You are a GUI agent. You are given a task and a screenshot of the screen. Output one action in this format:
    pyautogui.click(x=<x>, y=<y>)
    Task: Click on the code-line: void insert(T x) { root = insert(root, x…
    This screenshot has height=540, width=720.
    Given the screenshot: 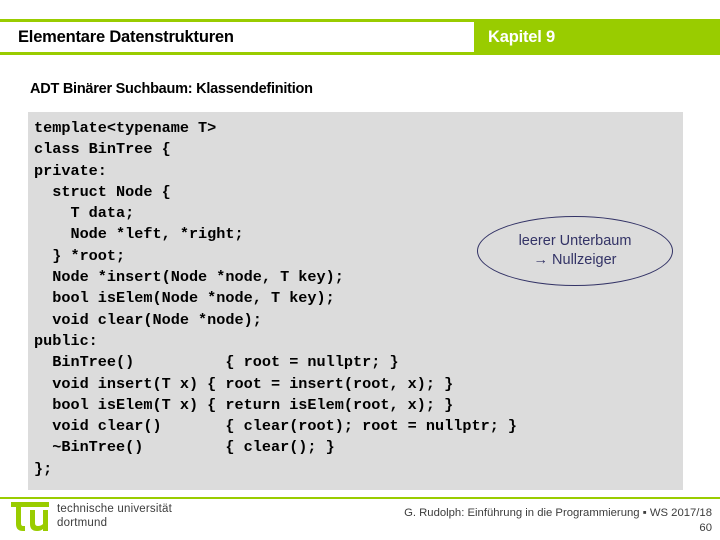 What is the action you would take?
    pyautogui.click(x=244, y=383)
    